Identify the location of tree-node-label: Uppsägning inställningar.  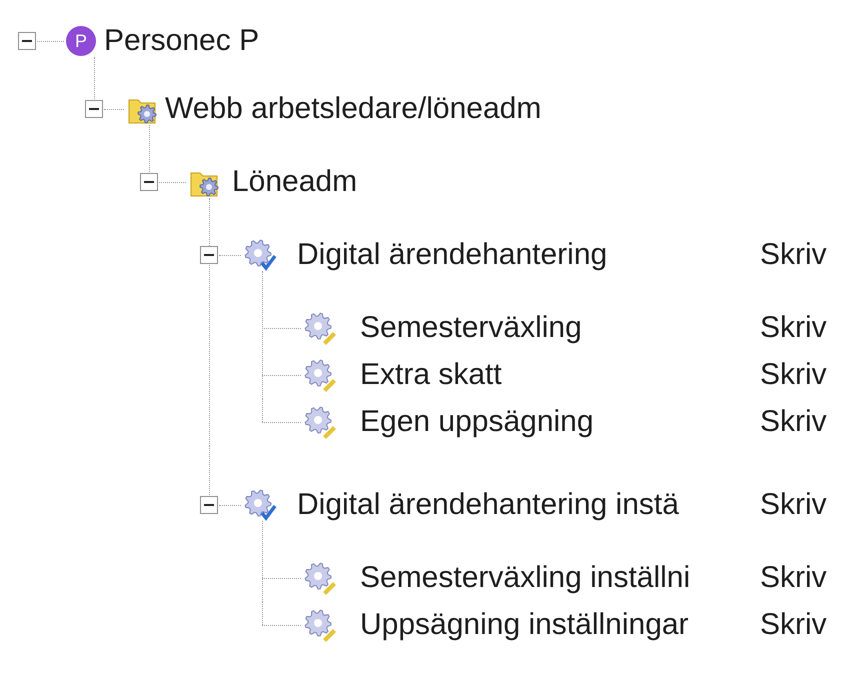
(524, 625).